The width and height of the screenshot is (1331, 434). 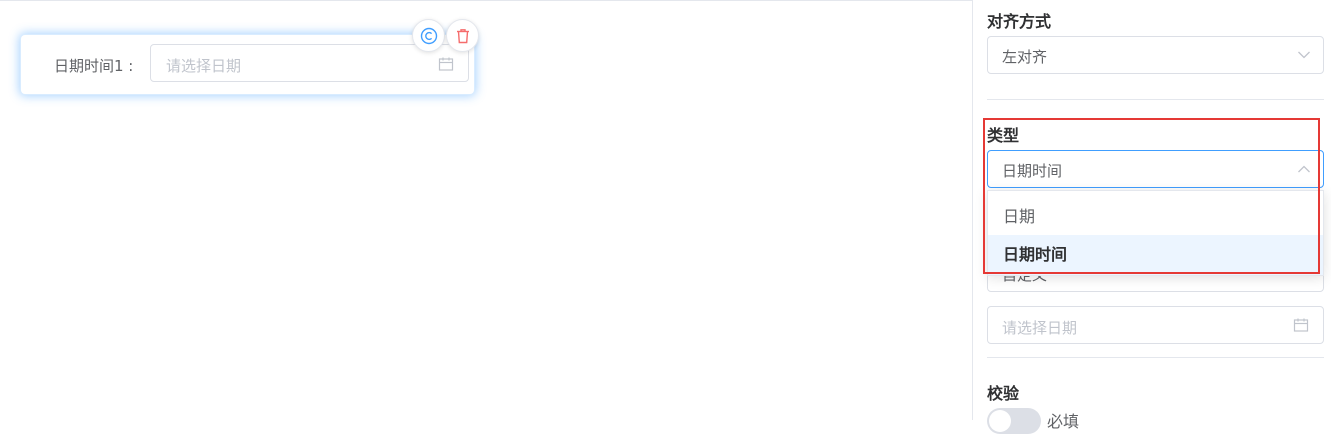 What do you see at coordinates (94, 66) in the screenshot?
I see `field-label: 日期时间1 :` at bounding box center [94, 66].